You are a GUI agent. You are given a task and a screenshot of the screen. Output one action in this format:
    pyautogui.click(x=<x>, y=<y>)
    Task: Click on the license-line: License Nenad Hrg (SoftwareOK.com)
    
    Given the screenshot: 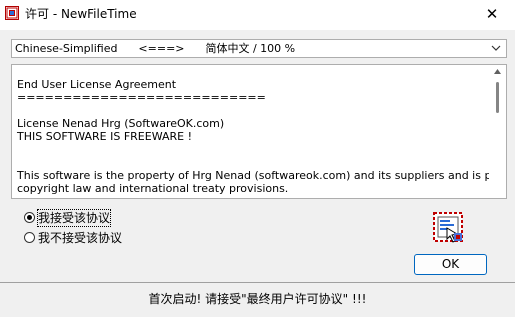 What is the action you would take?
    pyautogui.click(x=121, y=123)
    